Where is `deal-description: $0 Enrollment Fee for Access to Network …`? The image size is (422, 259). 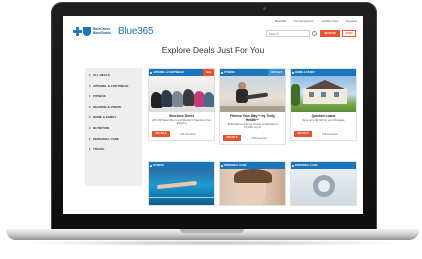 deal-description: $0 Enrollment Fee for Access to Network … is located at coordinates (252, 126).